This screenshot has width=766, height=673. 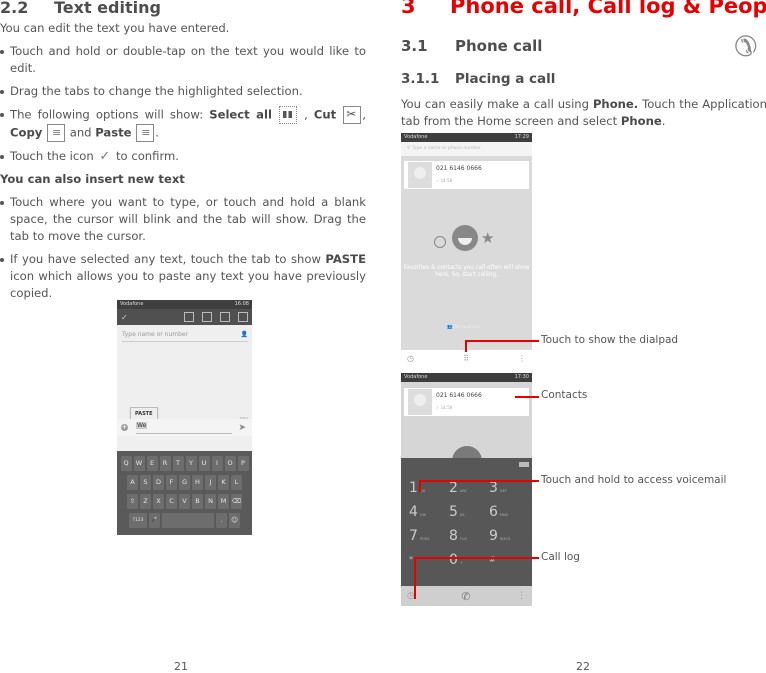 What do you see at coordinates (408, 9) in the screenshot?
I see `chapter-number: 3` at bounding box center [408, 9].